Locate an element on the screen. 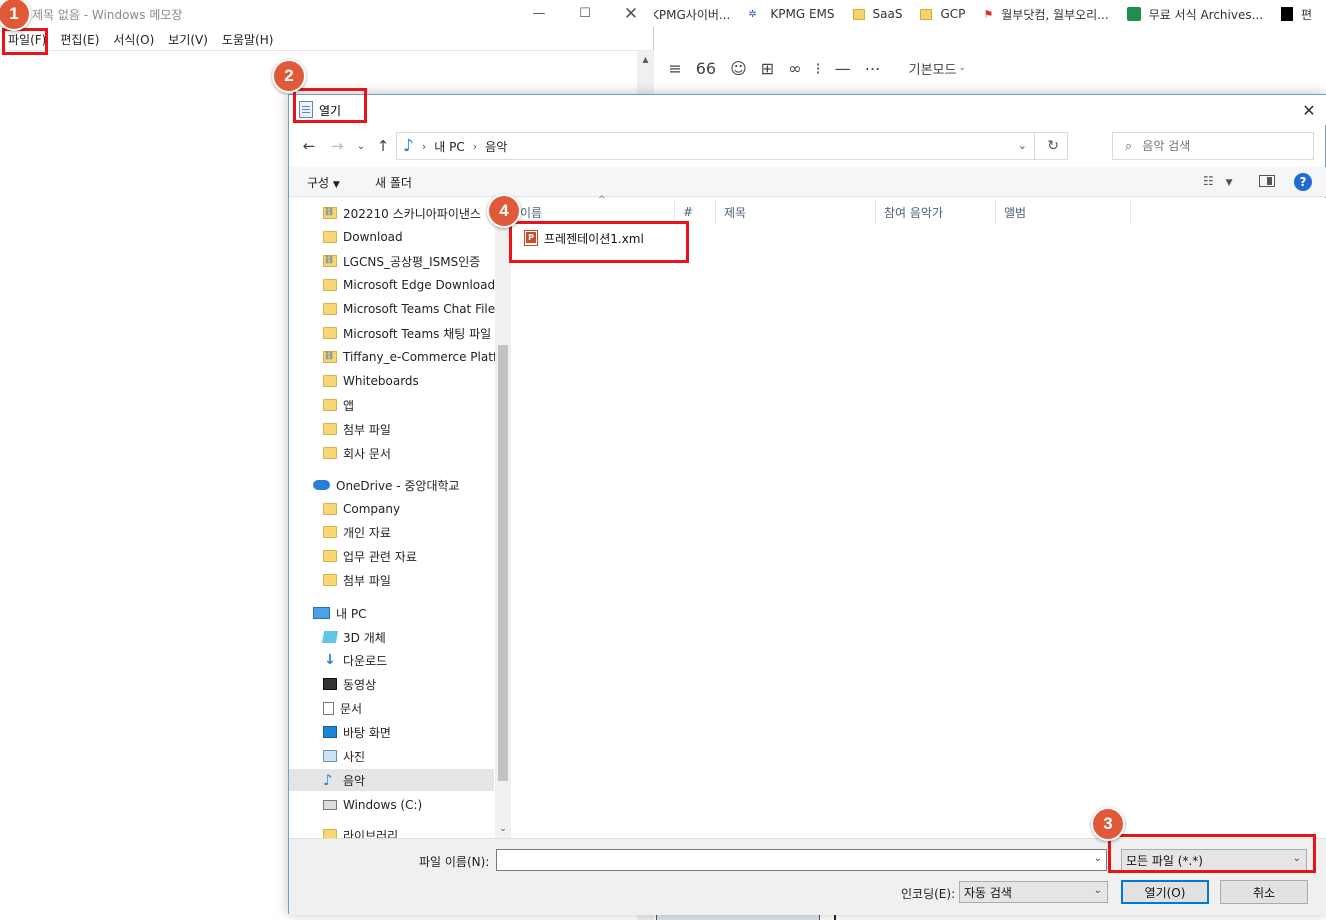 This screenshot has width=1326, height=920. nav-item-label: 첨부 파일 is located at coordinates (367, 429).